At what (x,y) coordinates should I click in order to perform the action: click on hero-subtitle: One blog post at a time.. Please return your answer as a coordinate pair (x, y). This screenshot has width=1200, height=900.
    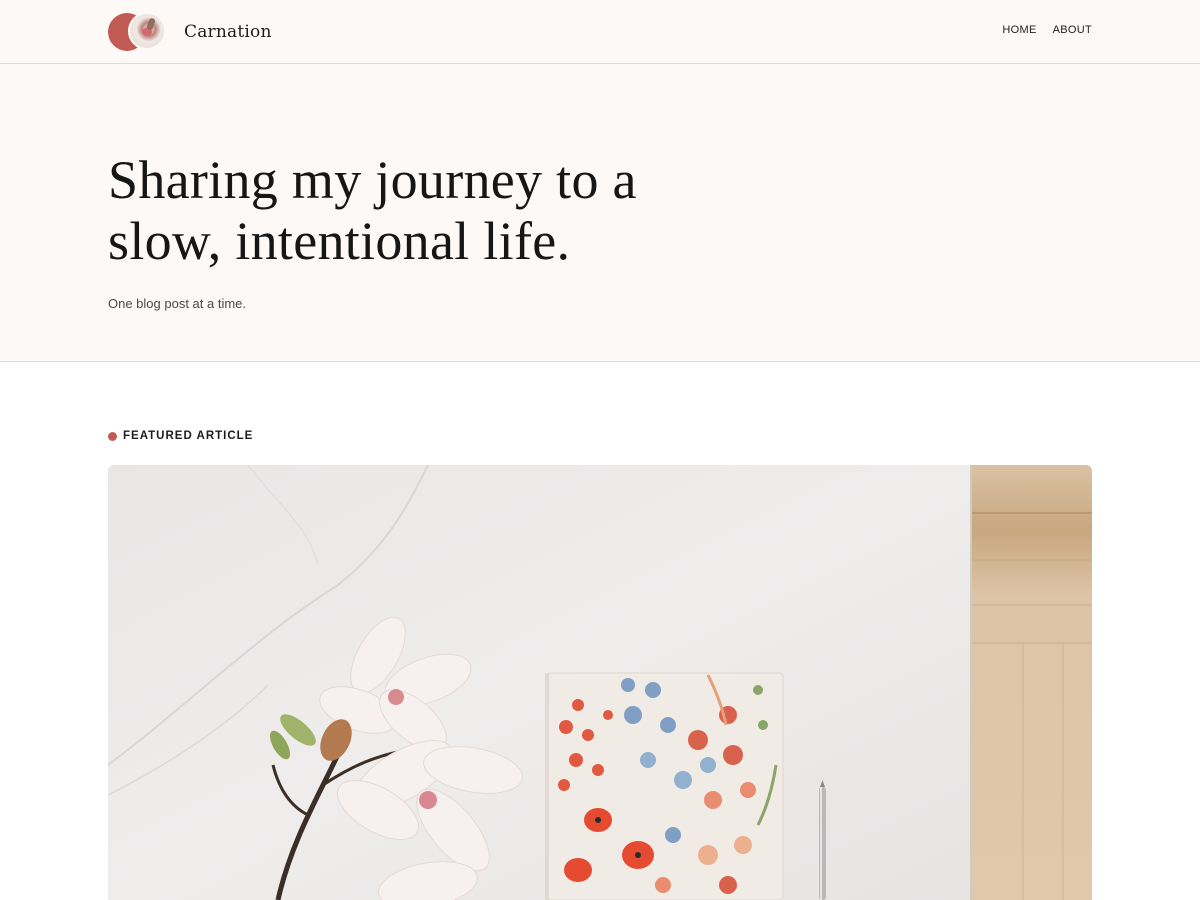
    Looking at the image, I should click on (177, 303).